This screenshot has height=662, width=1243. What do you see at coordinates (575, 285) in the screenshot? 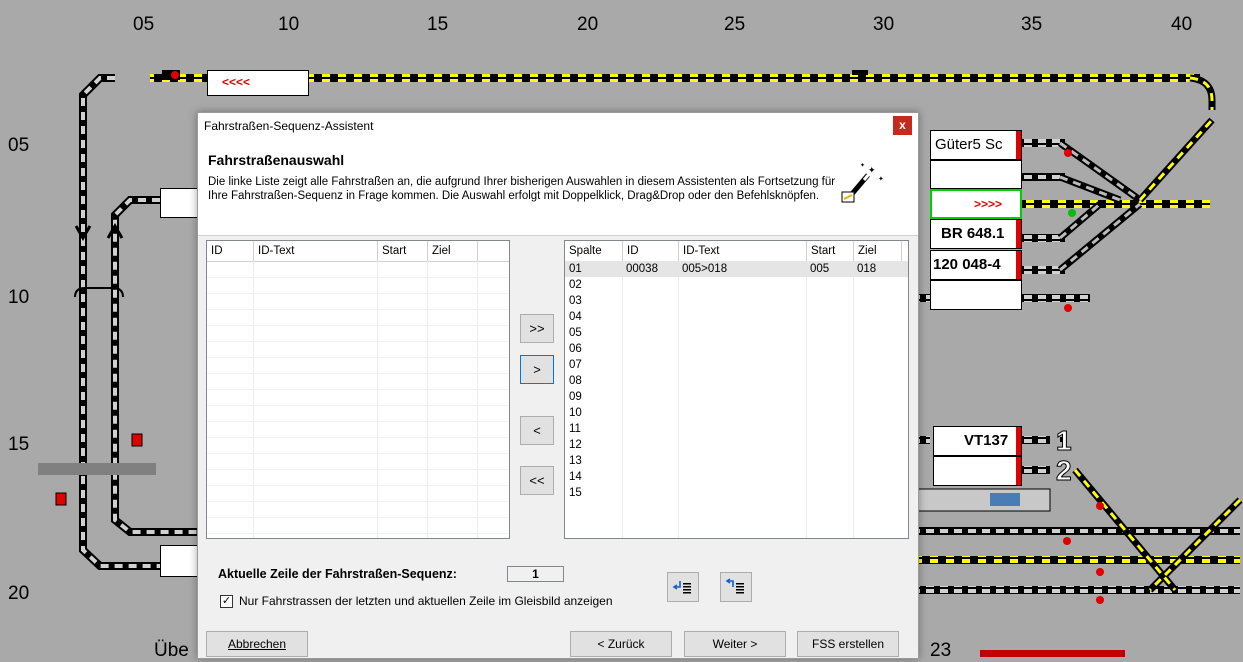
I see `cell-spalte: 02` at bounding box center [575, 285].